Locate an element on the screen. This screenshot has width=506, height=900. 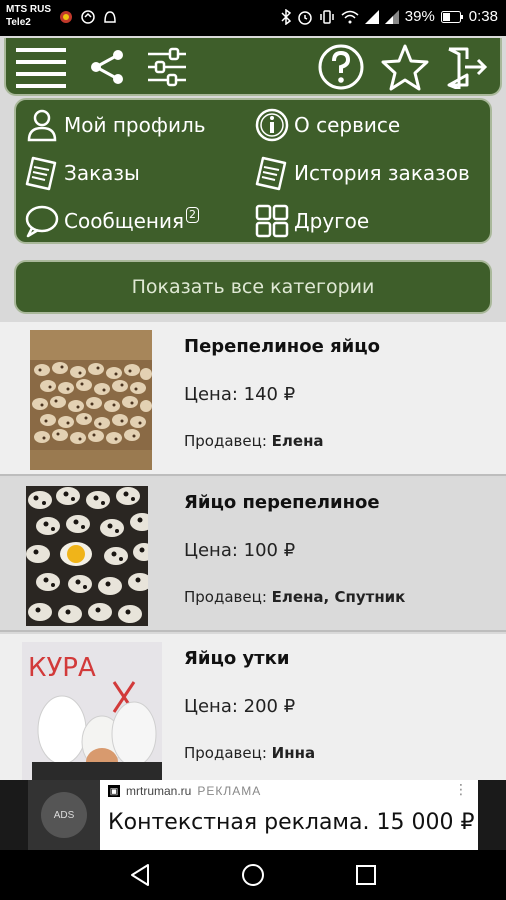
sync-icon is located at coordinates (88, 17).